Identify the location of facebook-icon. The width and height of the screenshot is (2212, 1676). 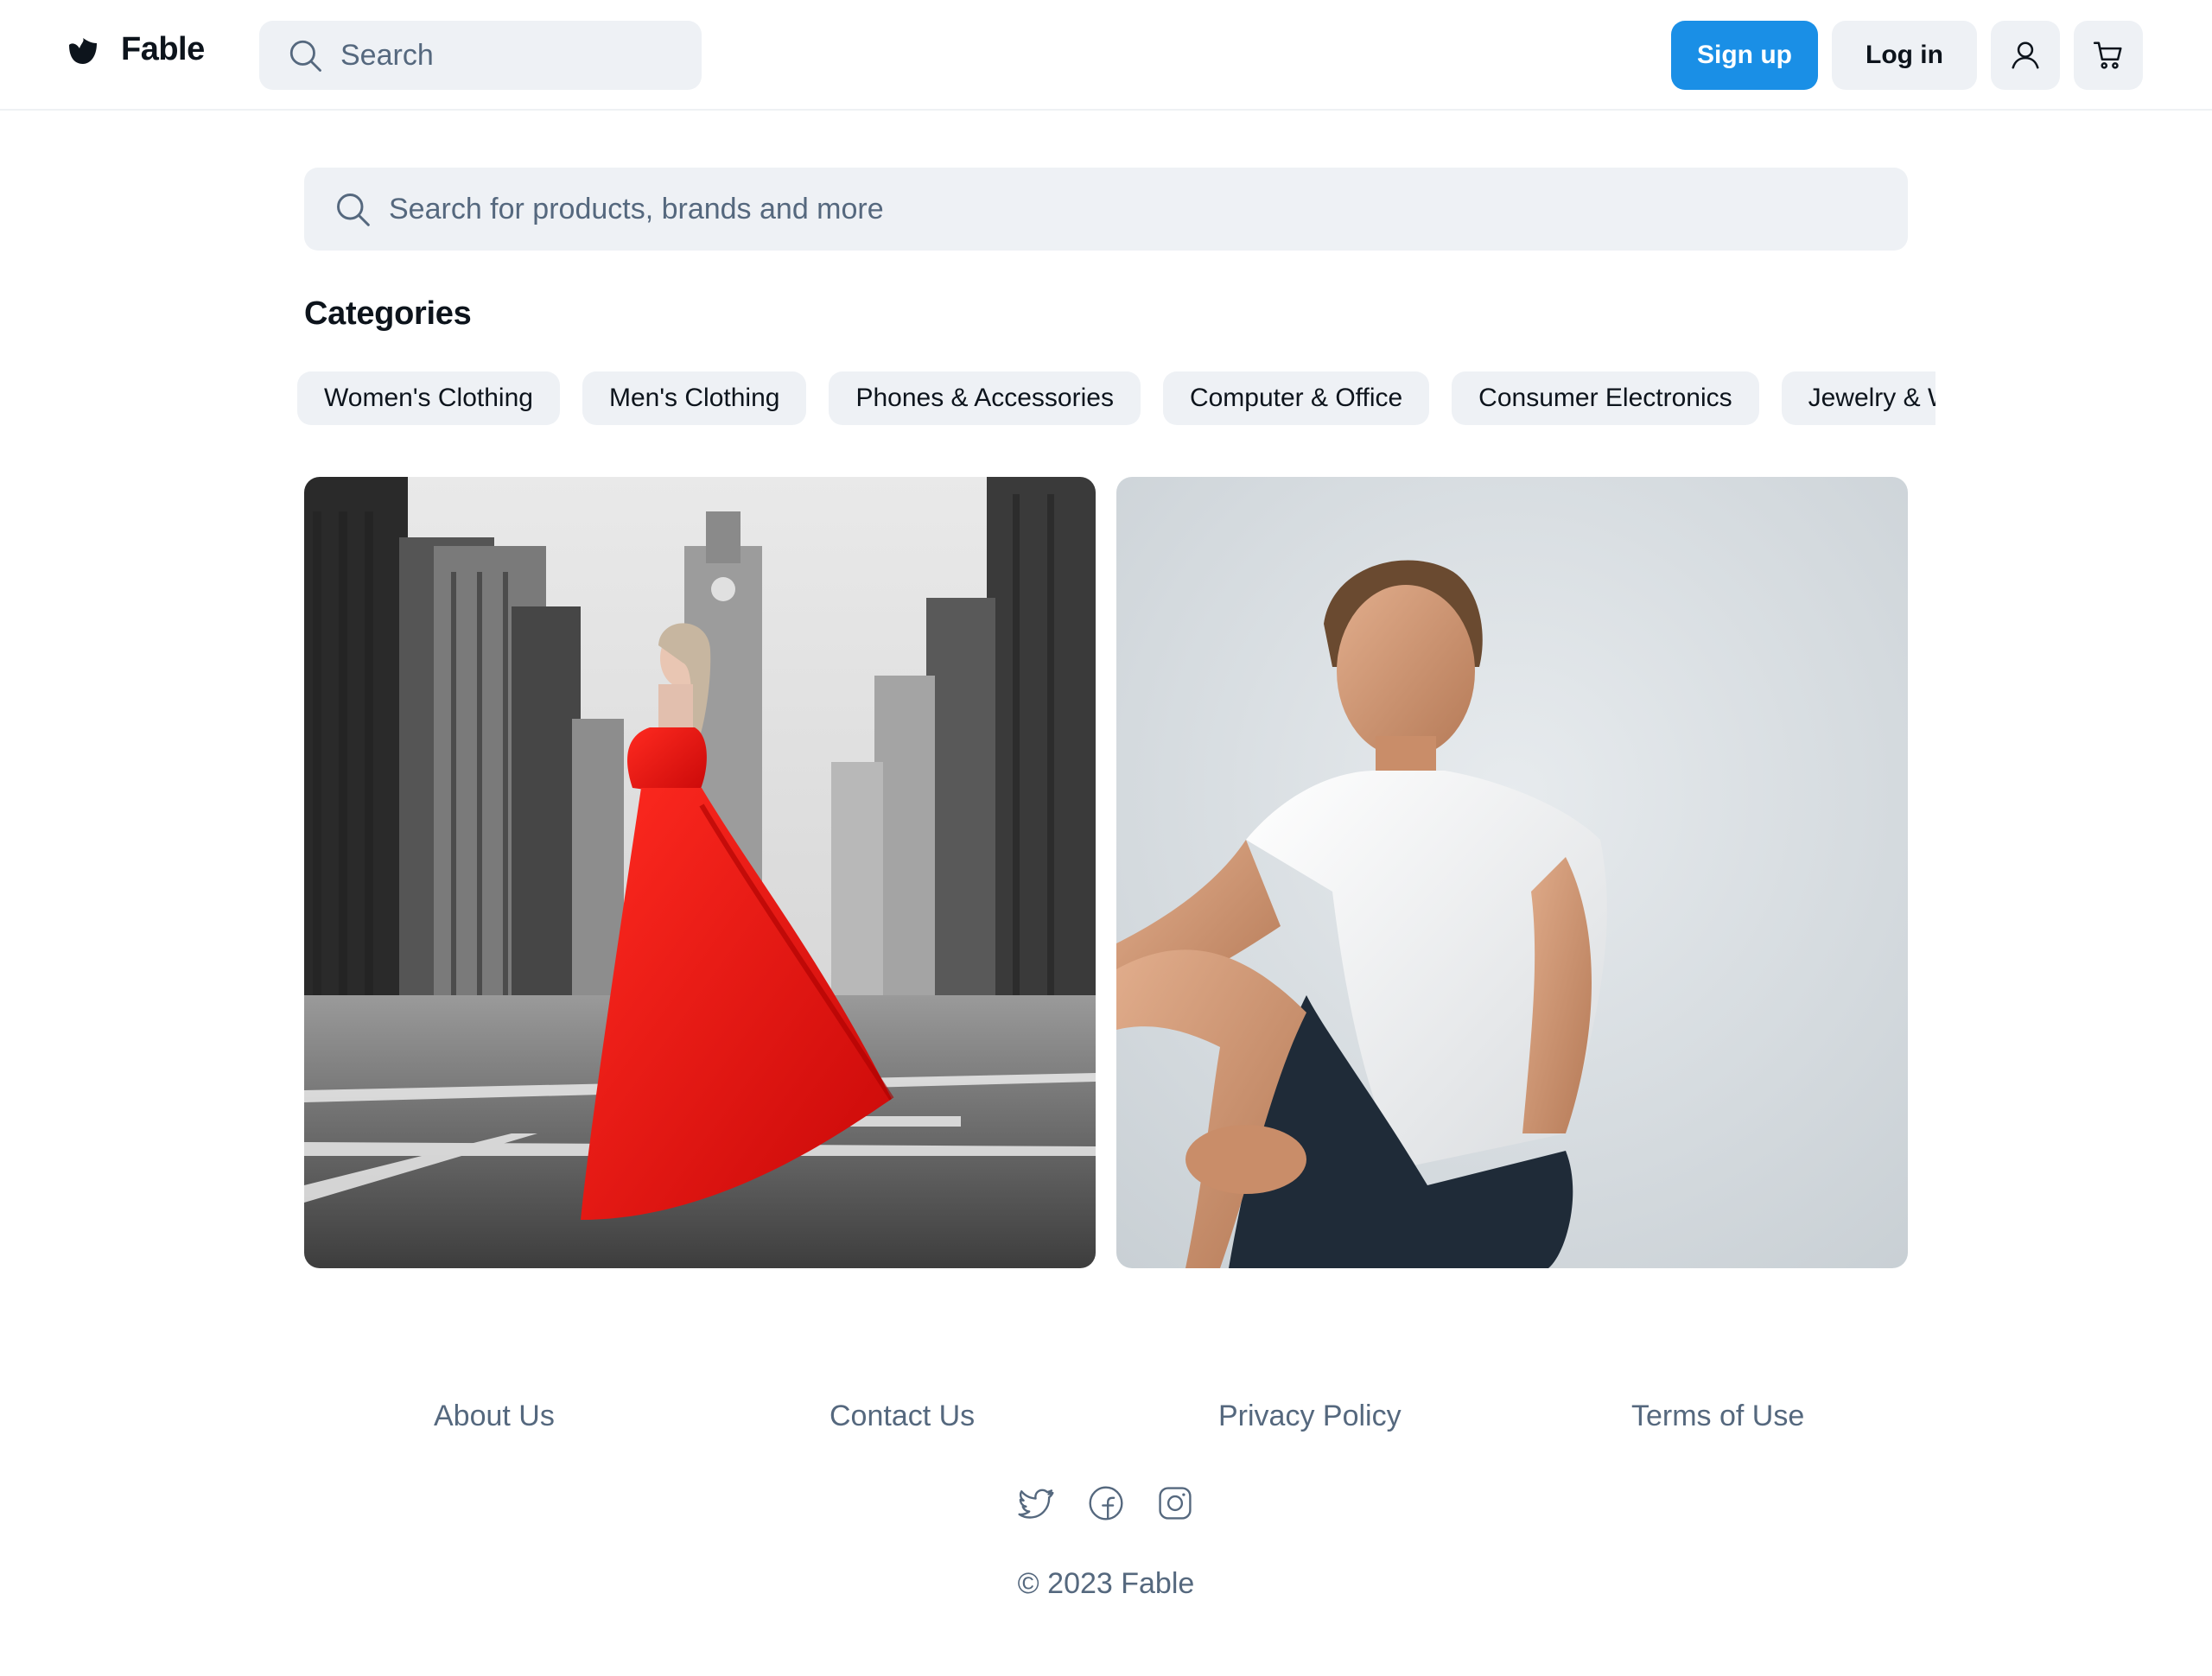
(1106, 1503).